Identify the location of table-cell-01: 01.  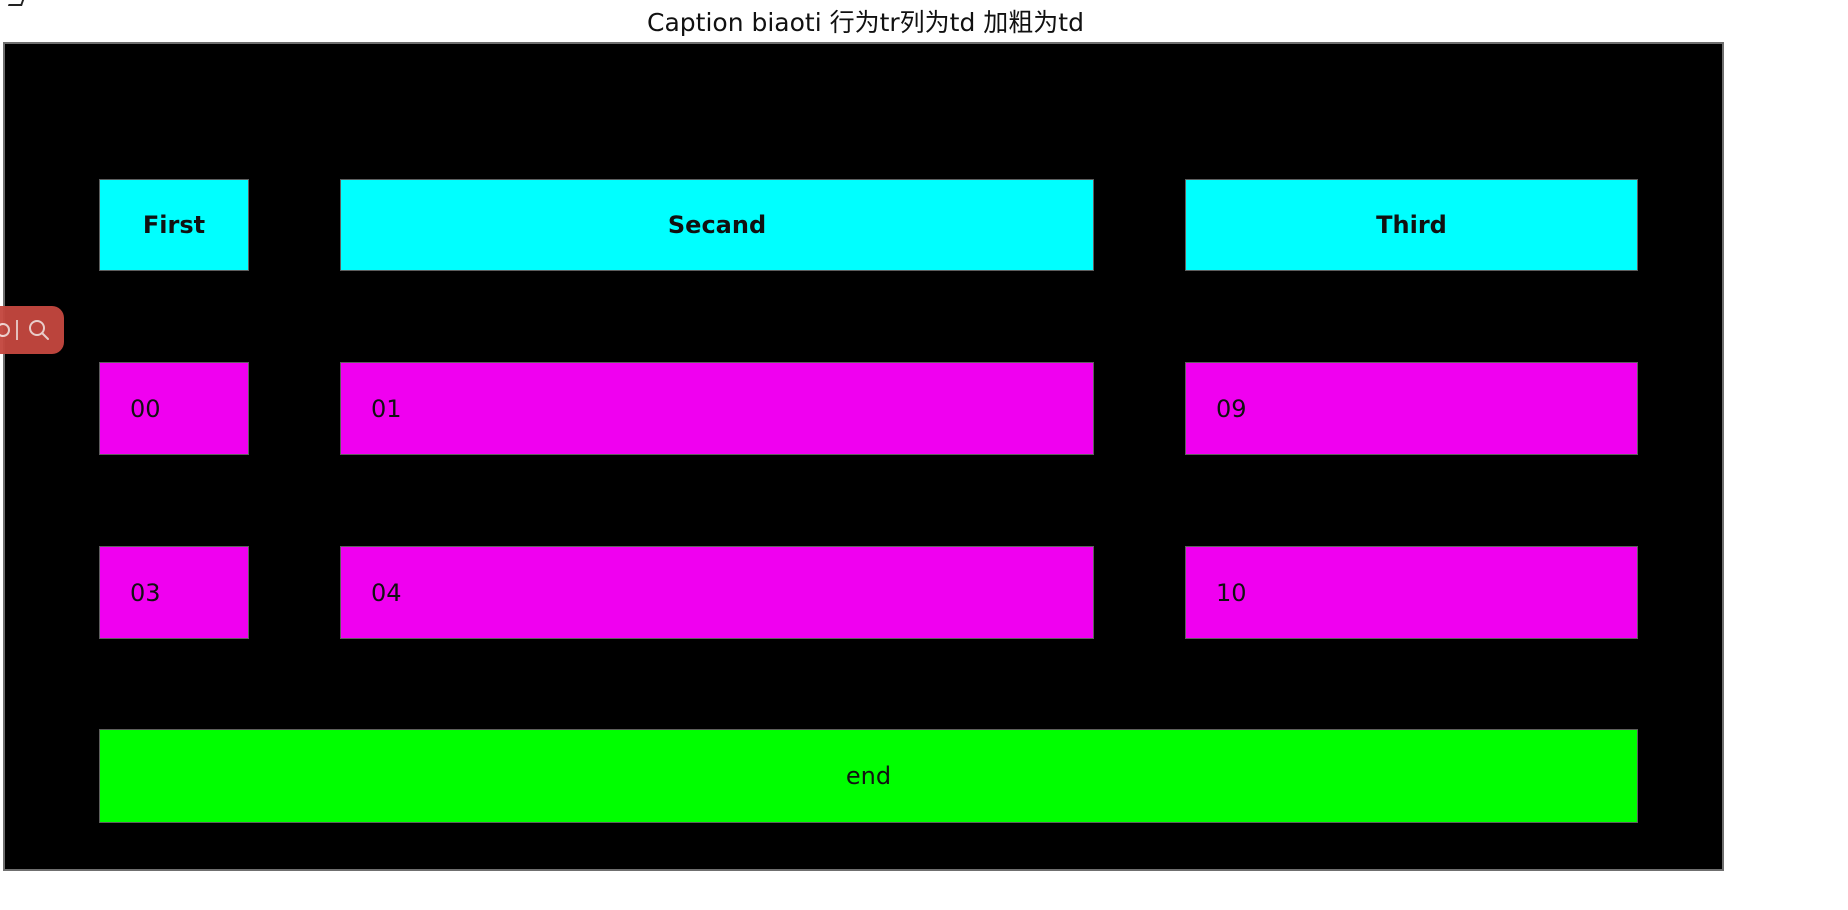
(717, 408).